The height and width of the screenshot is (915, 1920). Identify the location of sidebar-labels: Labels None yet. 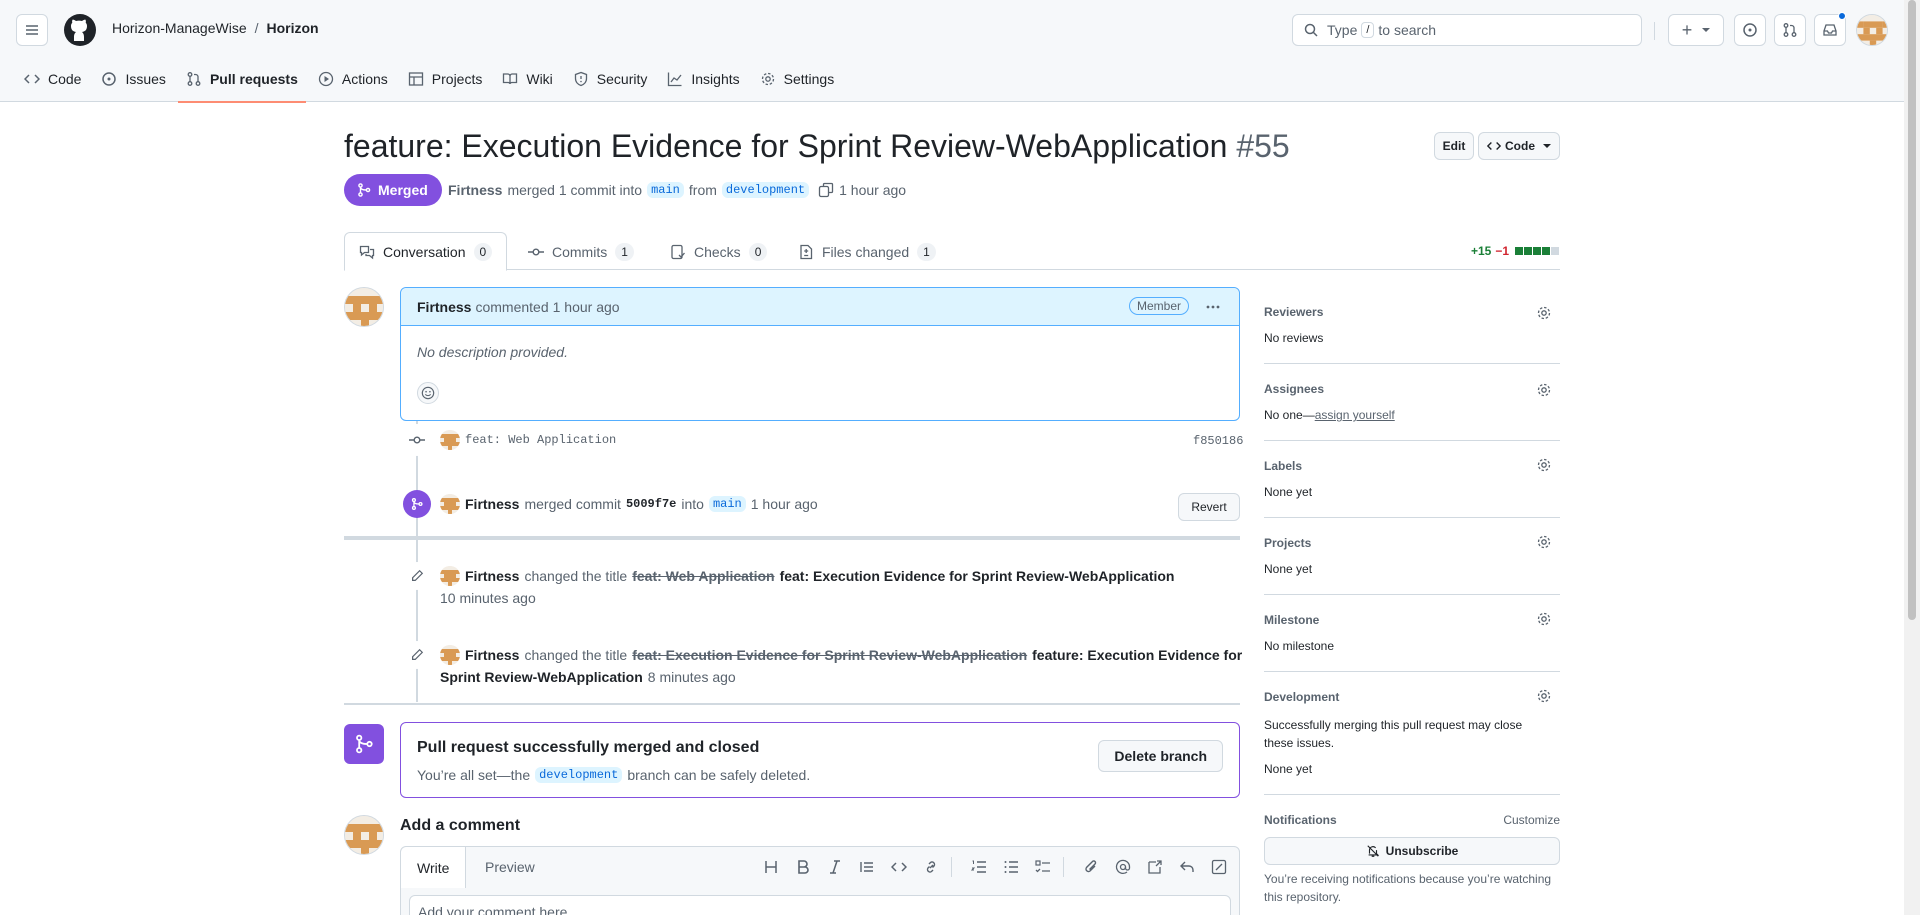
(1412, 479).